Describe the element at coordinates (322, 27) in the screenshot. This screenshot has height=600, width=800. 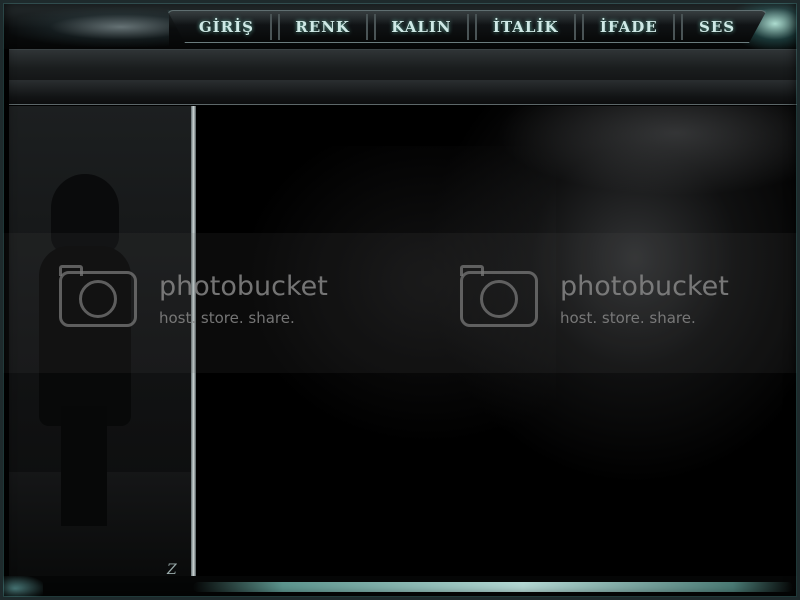
I see `nav-item-renk: RENK` at that location.